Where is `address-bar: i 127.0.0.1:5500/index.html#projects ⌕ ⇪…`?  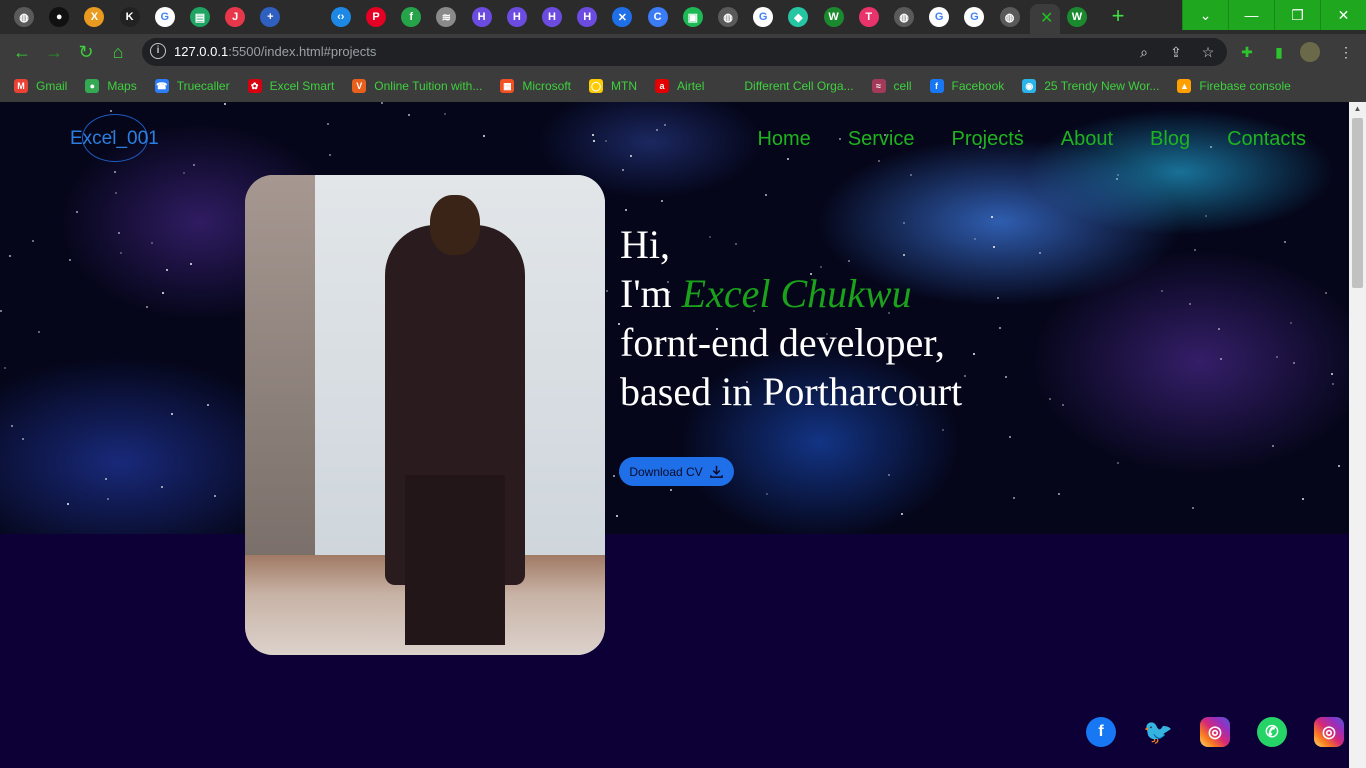 address-bar: i 127.0.0.1:5500/index.html#projects ⌕ ⇪… is located at coordinates (684, 52).